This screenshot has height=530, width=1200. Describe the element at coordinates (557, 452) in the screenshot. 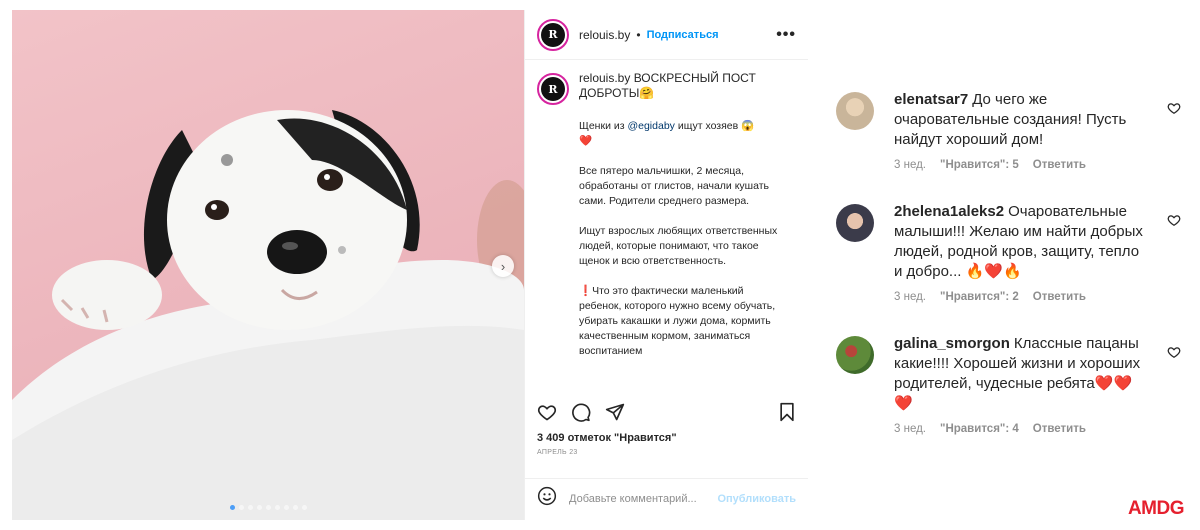

I see `post-date: АПРЕЛЬ 23` at that location.